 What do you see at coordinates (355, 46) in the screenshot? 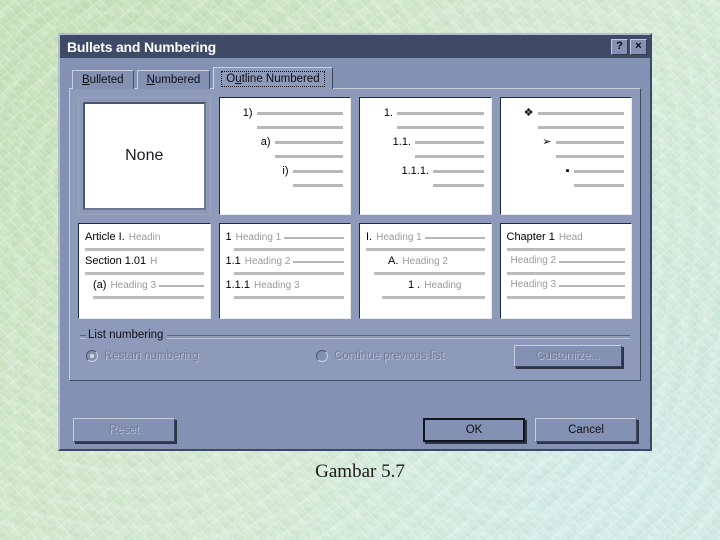
I see `dialog-titlebar: Bullets and Numbering ? ×` at bounding box center [355, 46].